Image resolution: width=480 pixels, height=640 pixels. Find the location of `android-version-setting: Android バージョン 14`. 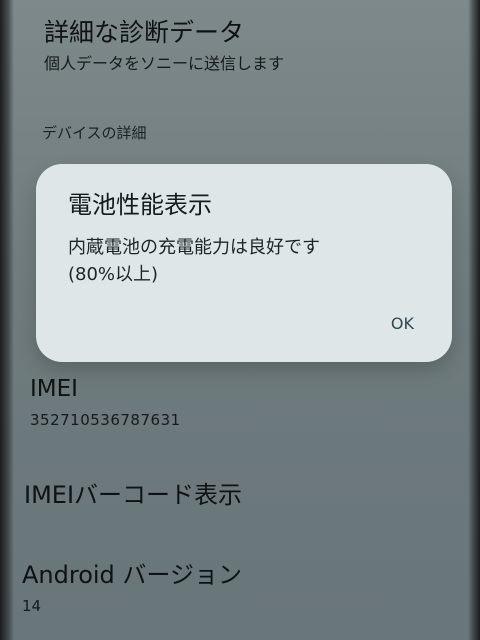

android-version-setting: Android バージョン 14 is located at coordinates (132, 588).